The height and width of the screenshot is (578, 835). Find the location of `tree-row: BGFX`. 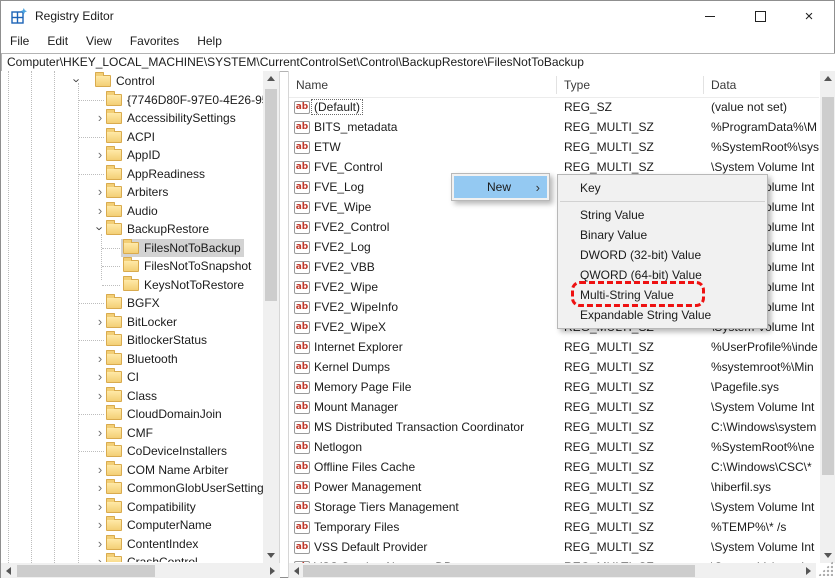

tree-row: BGFX is located at coordinates (132, 303).